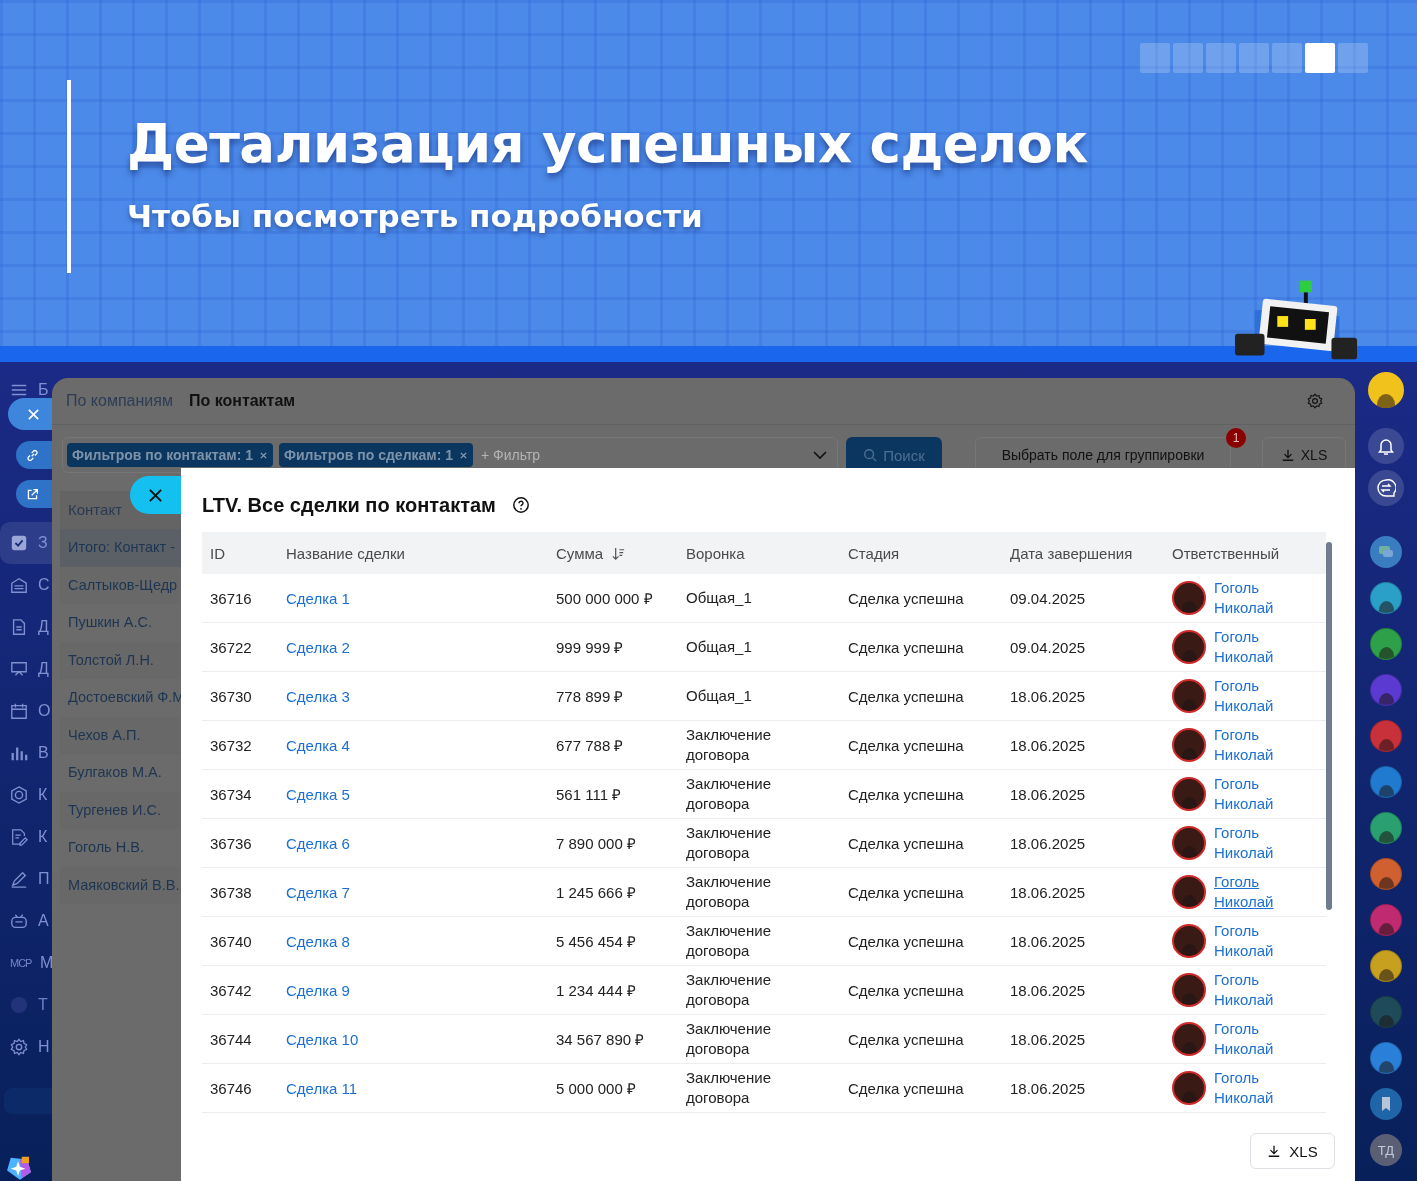 The height and width of the screenshot is (1181, 1417). Describe the element at coordinates (26, 963) in the screenshot. I see `sidebar-item: MCP М` at that location.